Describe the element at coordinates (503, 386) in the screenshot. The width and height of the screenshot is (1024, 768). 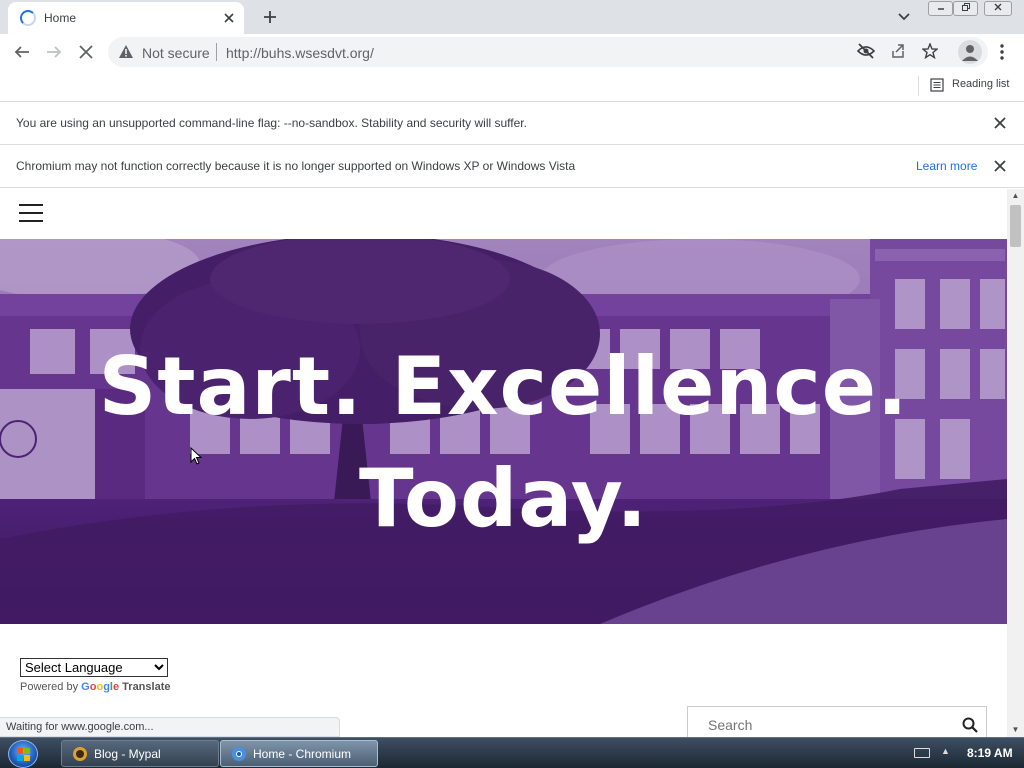
I see `hero-headline-line1: Start. Excellence.` at that location.